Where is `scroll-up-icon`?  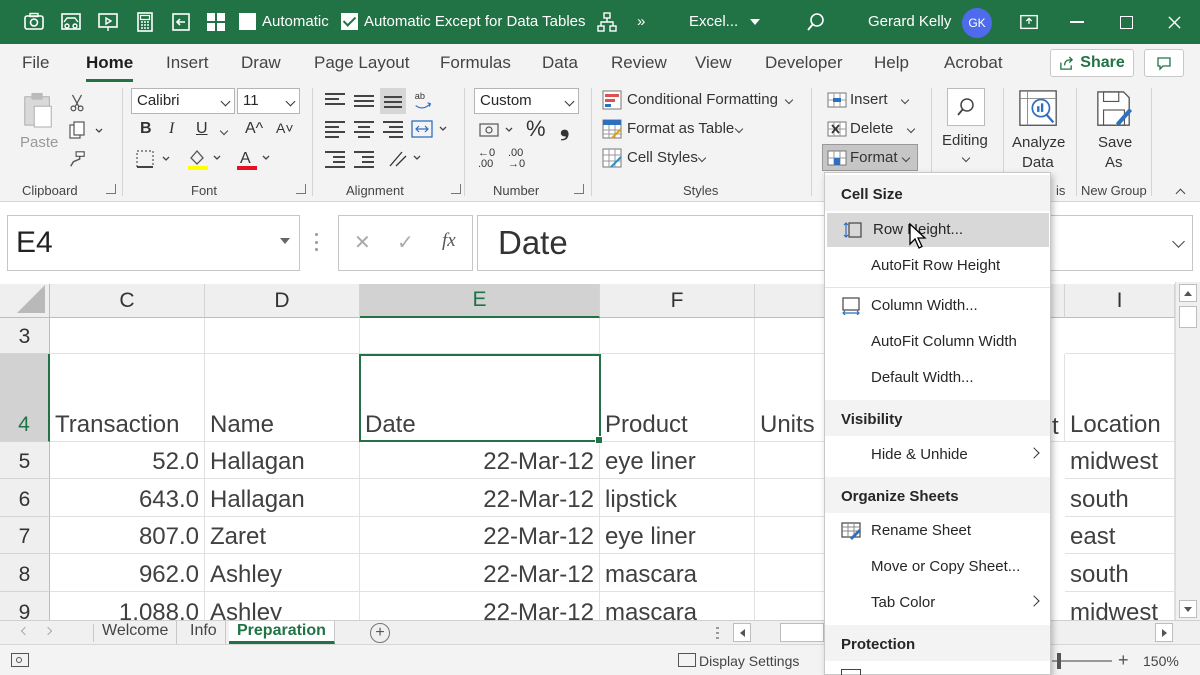
scroll-up-icon is located at coordinates (1188, 293).